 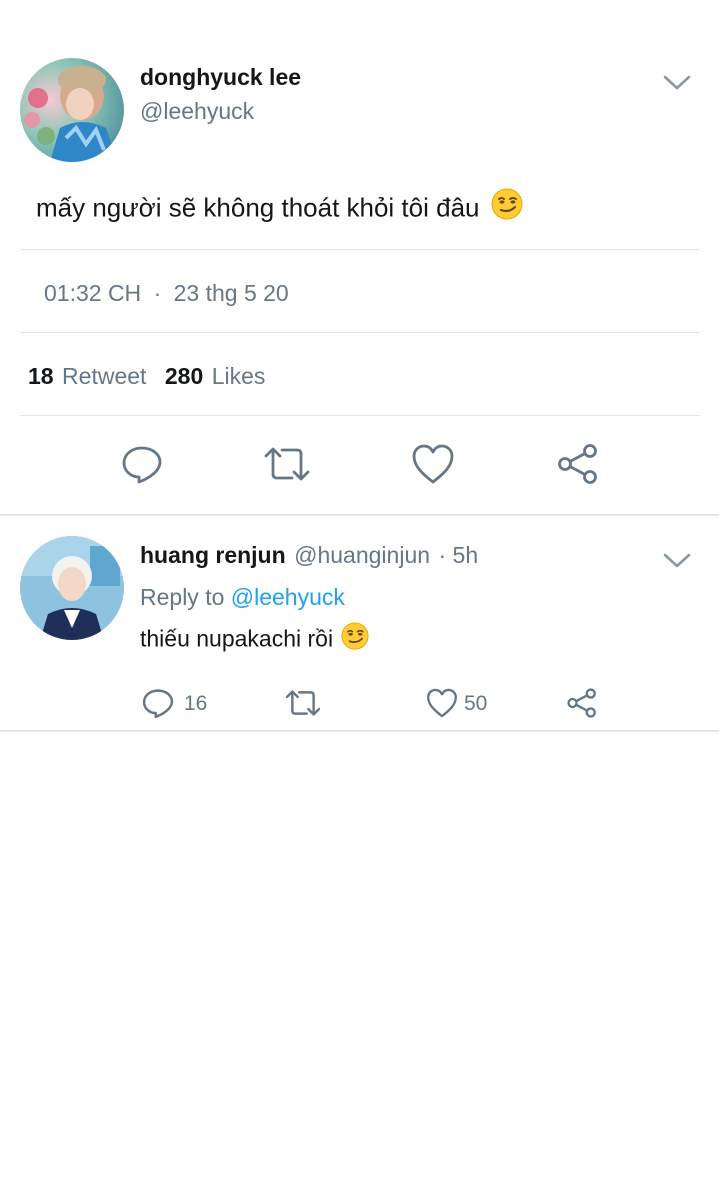 I want to click on reply-to-label: Reply to, so click(x=182, y=597).